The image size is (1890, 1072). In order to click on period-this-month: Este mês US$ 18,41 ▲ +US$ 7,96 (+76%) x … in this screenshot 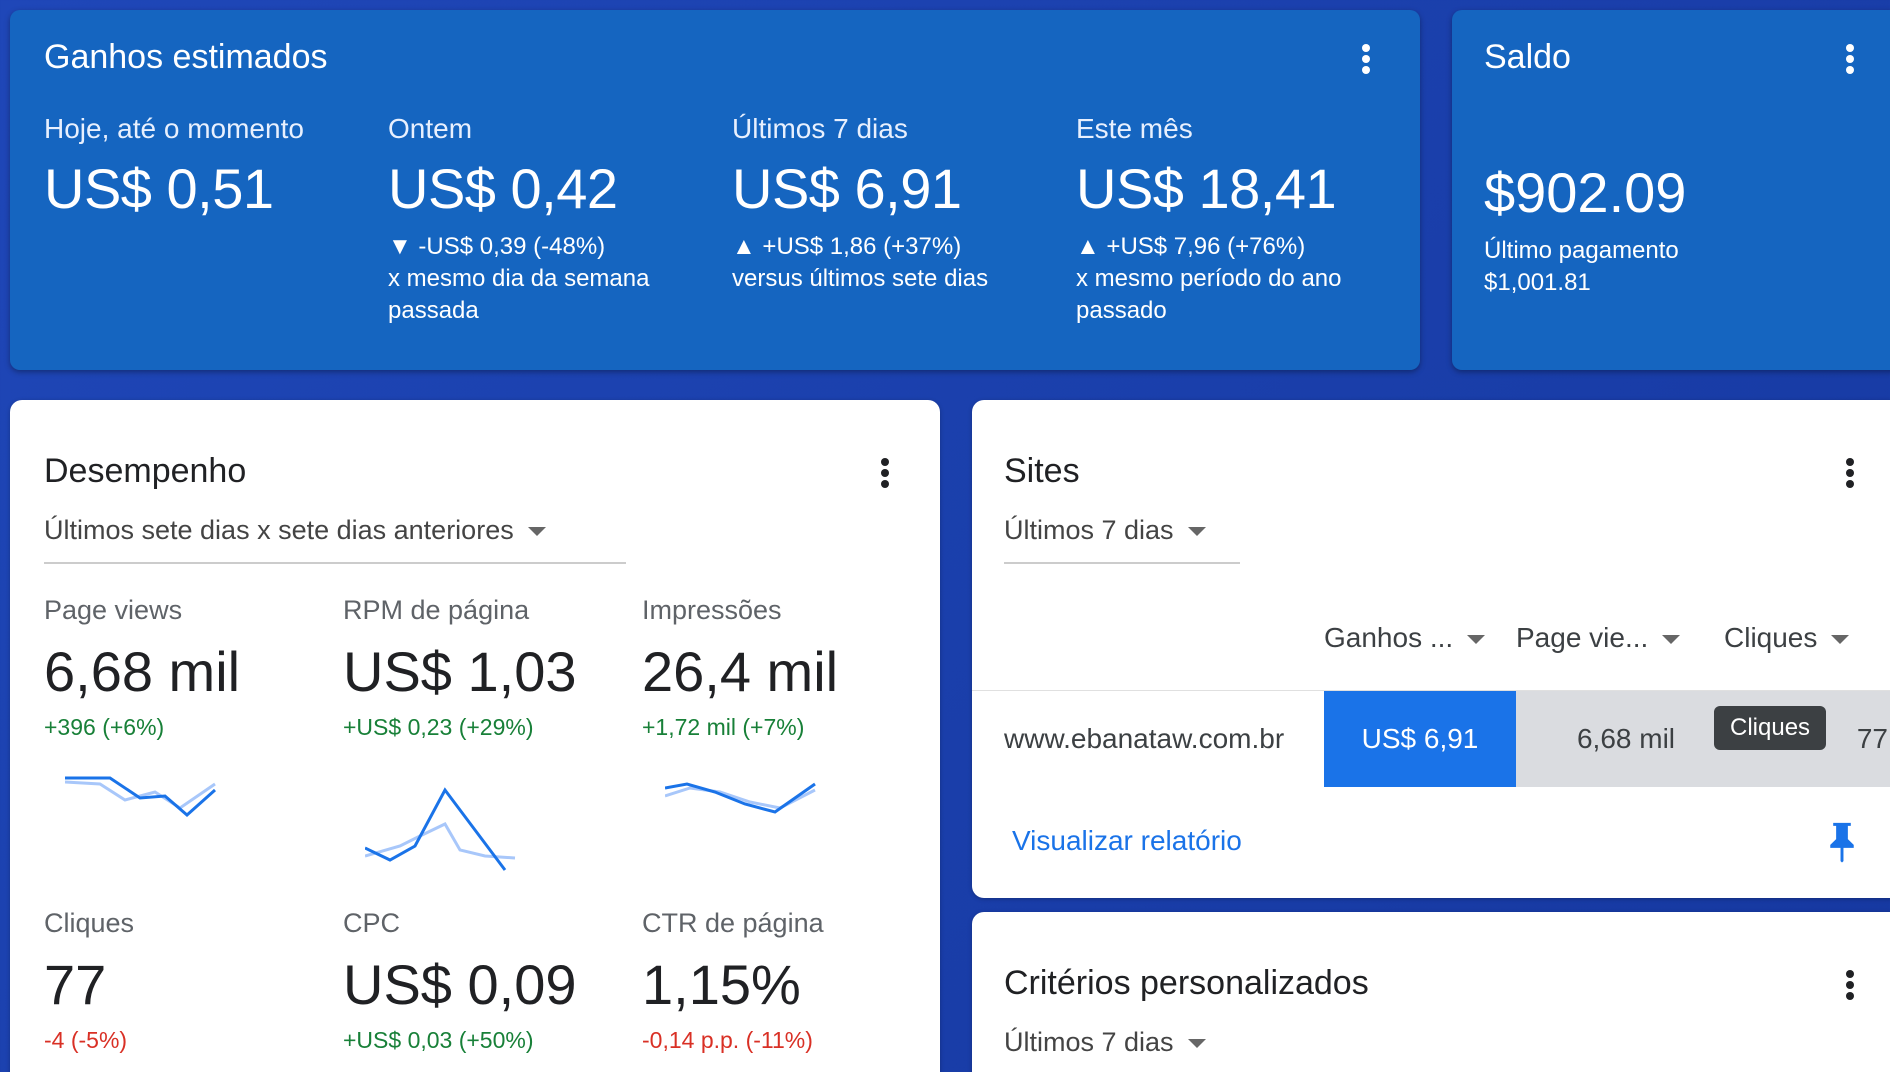, I will do `click(1246, 220)`.